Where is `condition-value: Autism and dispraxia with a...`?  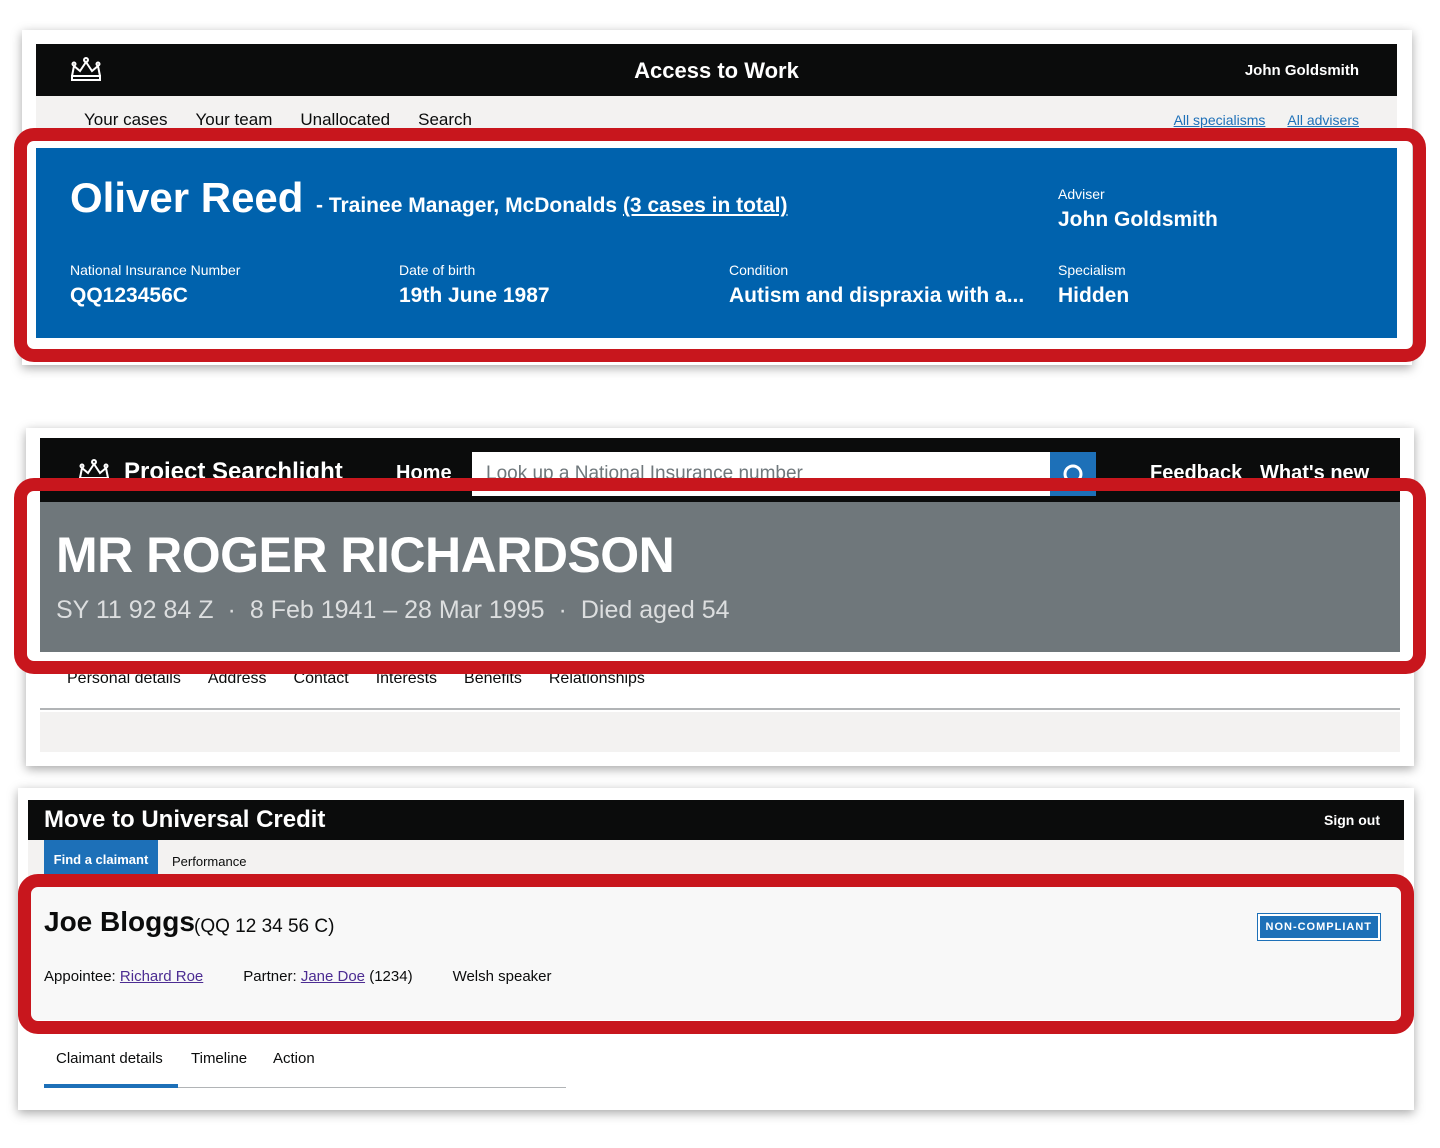 condition-value: Autism and dispraxia with a... is located at coordinates (877, 295).